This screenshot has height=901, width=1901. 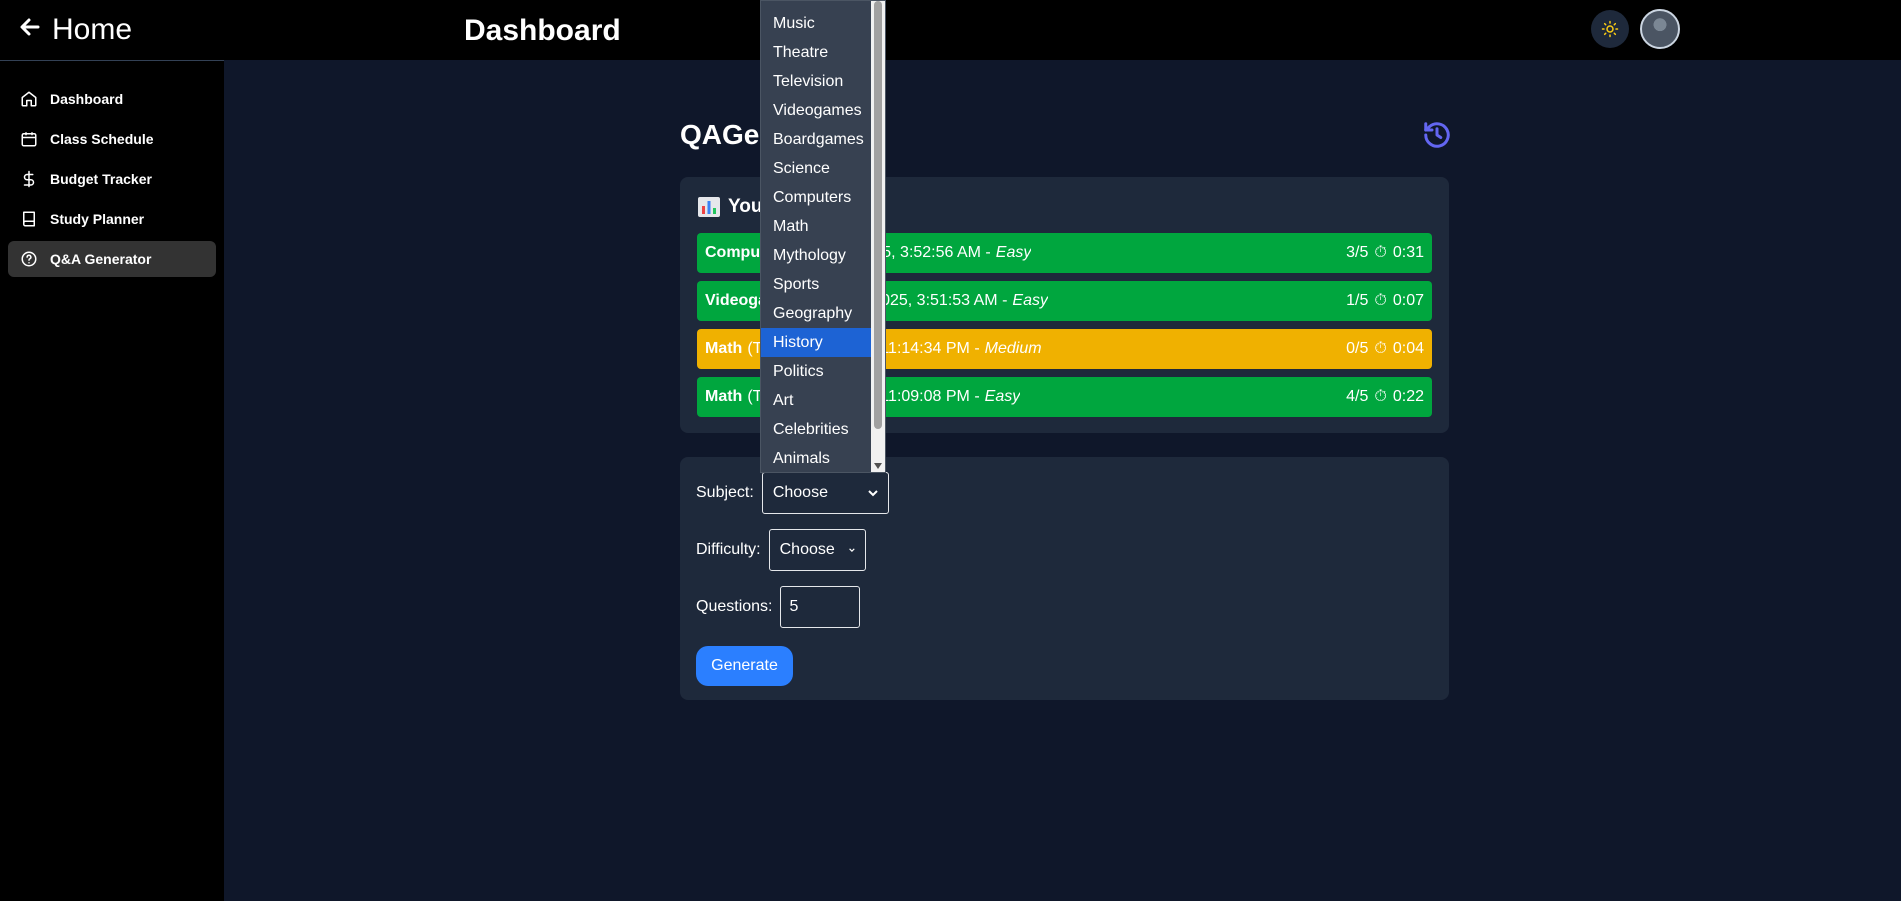 I want to click on page-title: Dashboard, so click(x=542, y=30).